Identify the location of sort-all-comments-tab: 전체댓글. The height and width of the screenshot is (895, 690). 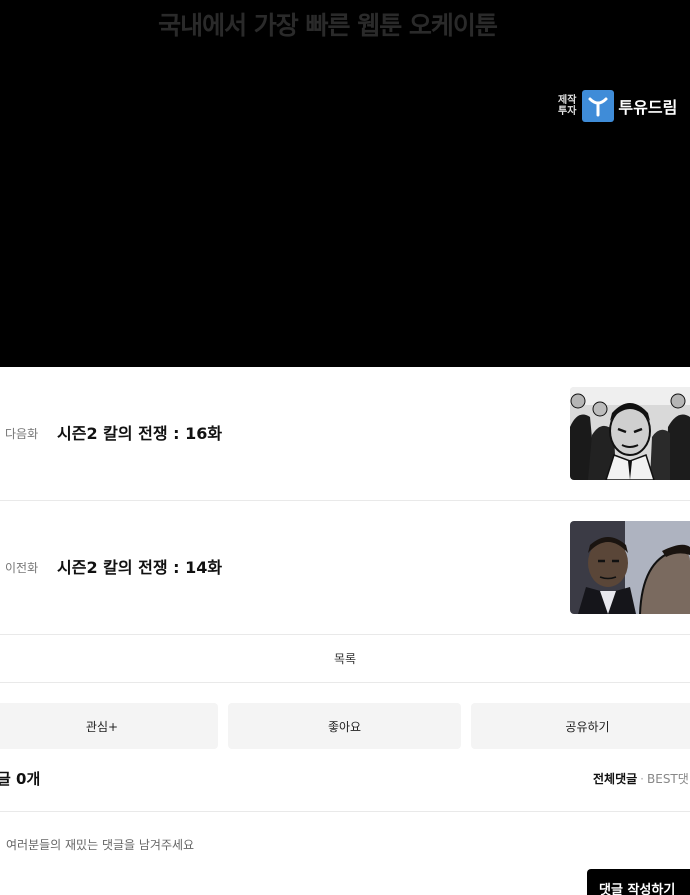
(615, 779).